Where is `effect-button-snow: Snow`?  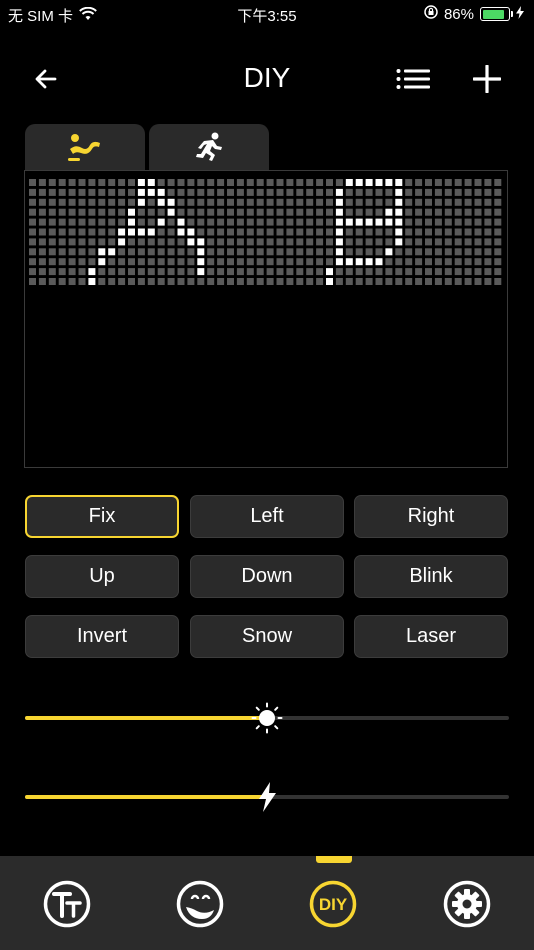
effect-button-snow: Snow is located at coordinates (267, 636).